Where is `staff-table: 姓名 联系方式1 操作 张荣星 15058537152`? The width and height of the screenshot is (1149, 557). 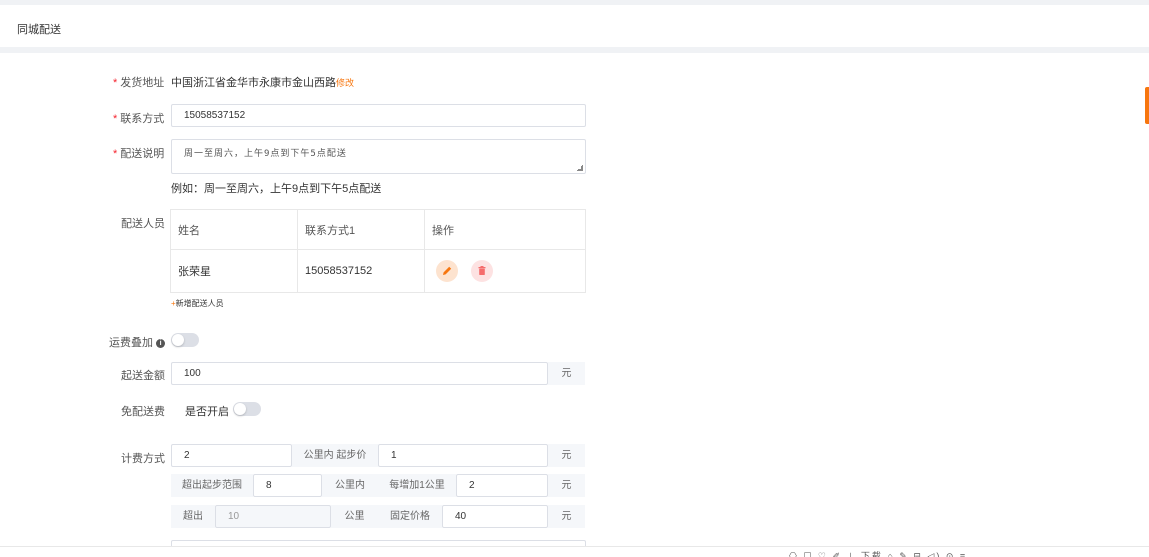 staff-table: 姓名 联系方式1 操作 张荣星 15058537152 is located at coordinates (378, 251).